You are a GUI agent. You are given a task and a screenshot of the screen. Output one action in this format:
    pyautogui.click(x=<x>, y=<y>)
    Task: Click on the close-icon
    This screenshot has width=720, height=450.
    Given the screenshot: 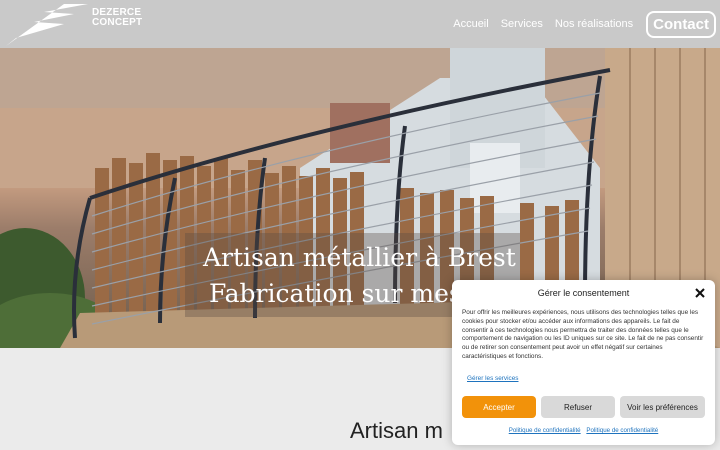 What is the action you would take?
    pyautogui.click(x=700, y=293)
    